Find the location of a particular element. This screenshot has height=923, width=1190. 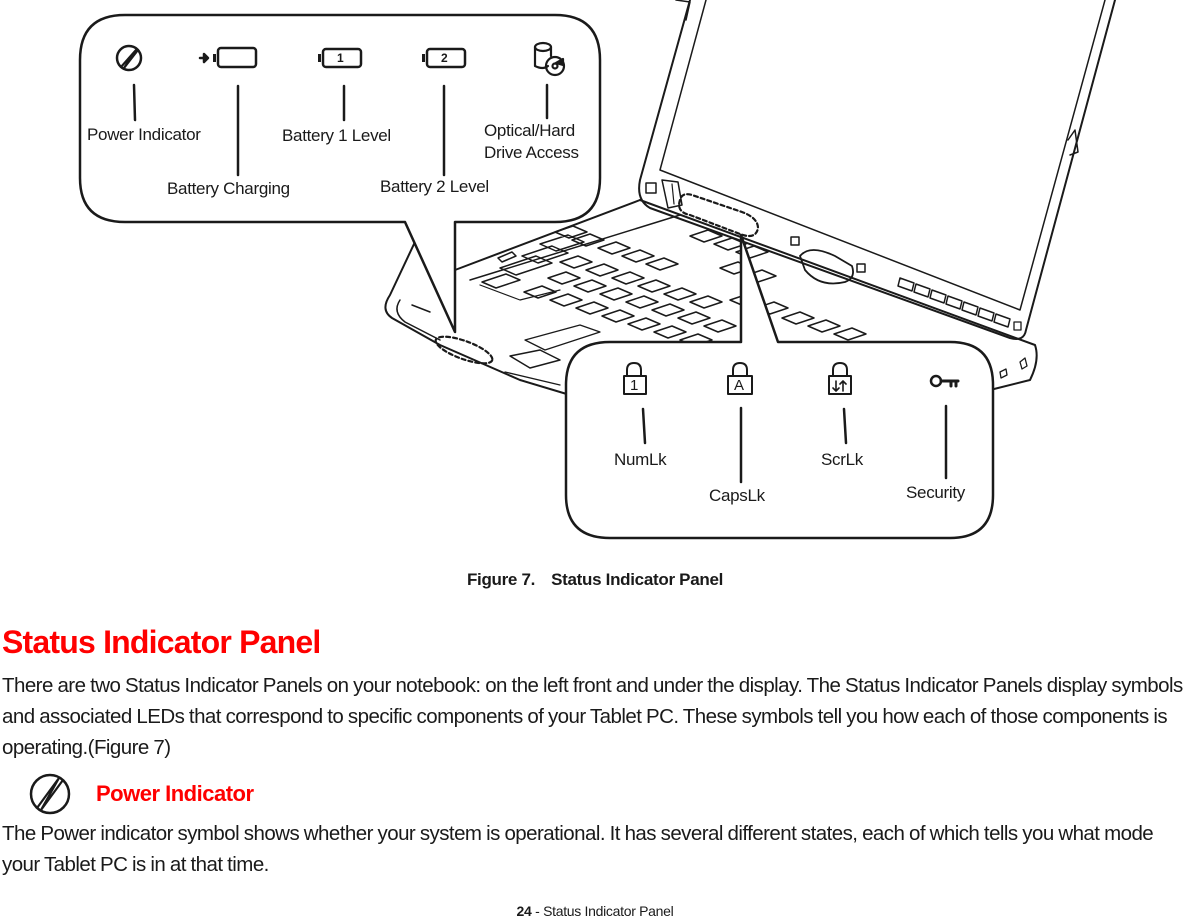

figure-caption: Figure 7. Status Indicator Panel is located at coordinates (595, 580).